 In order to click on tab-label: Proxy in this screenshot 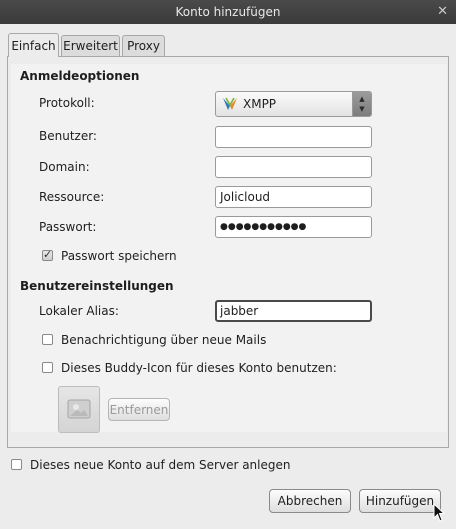, I will do `click(143, 46)`.